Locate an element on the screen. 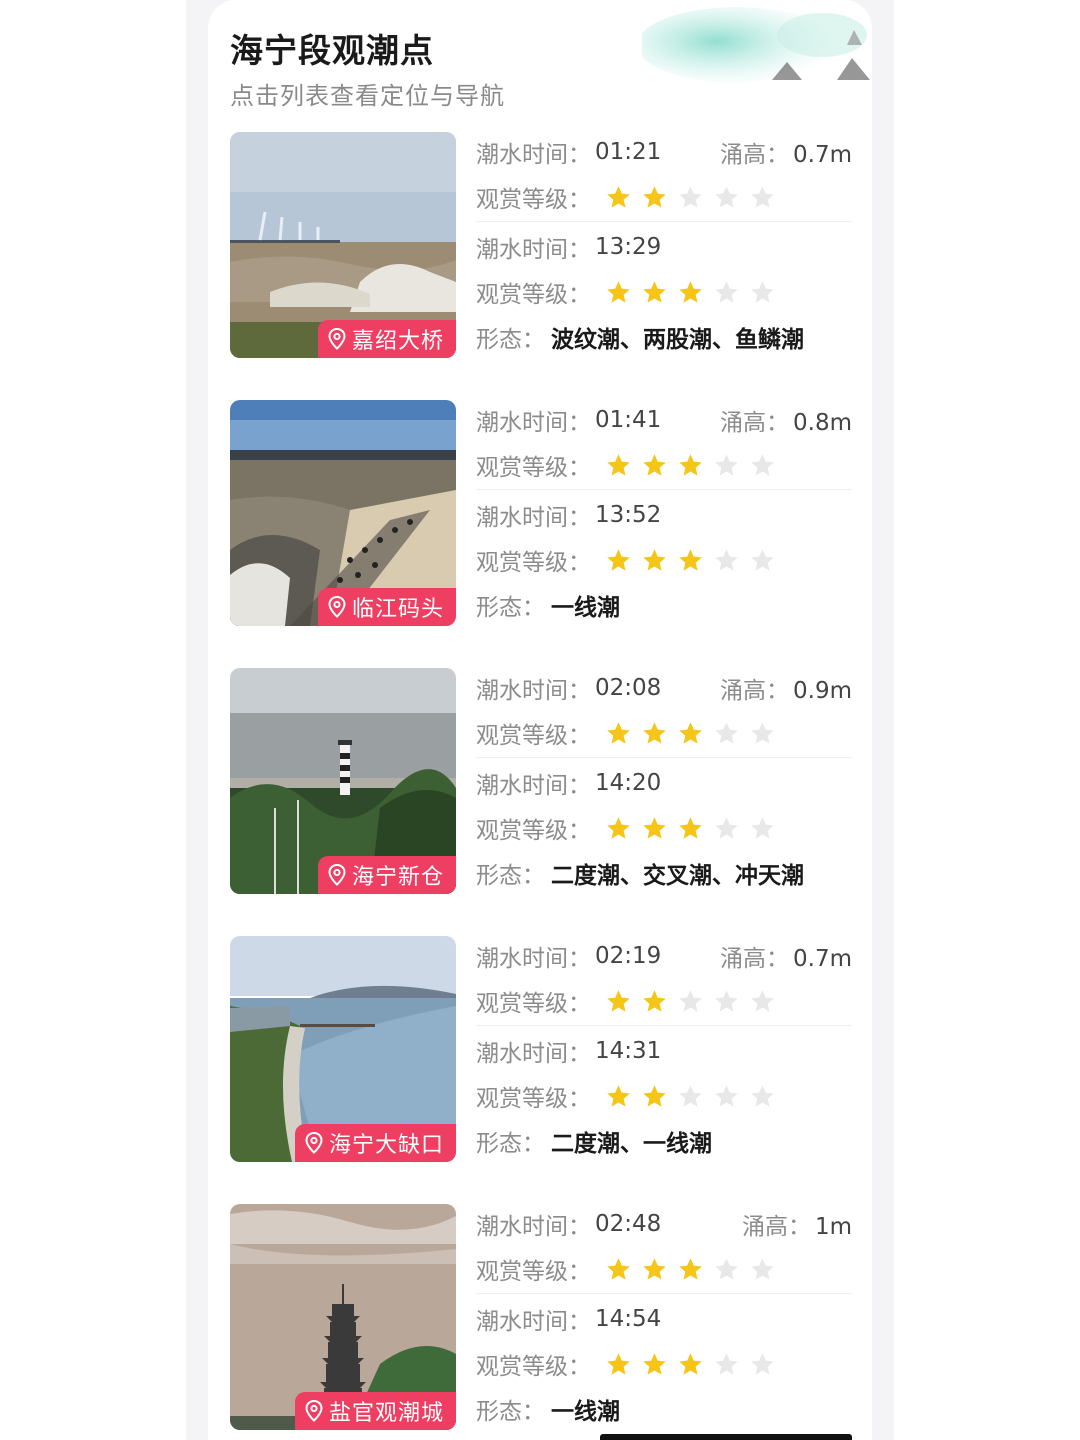 The height and width of the screenshot is (1440, 1080). spot-photo: 盐官观潮城 is located at coordinates (343, 1317).